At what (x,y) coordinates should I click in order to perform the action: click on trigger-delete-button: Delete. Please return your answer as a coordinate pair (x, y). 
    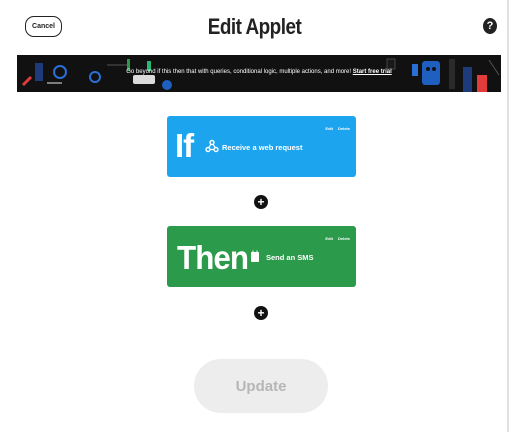
    Looking at the image, I should click on (344, 128).